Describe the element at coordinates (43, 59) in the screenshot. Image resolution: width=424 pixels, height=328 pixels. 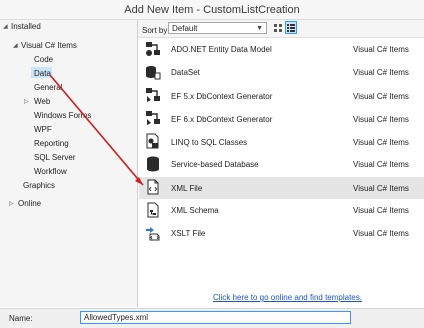
I see `tree-item-code: Code` at that location.